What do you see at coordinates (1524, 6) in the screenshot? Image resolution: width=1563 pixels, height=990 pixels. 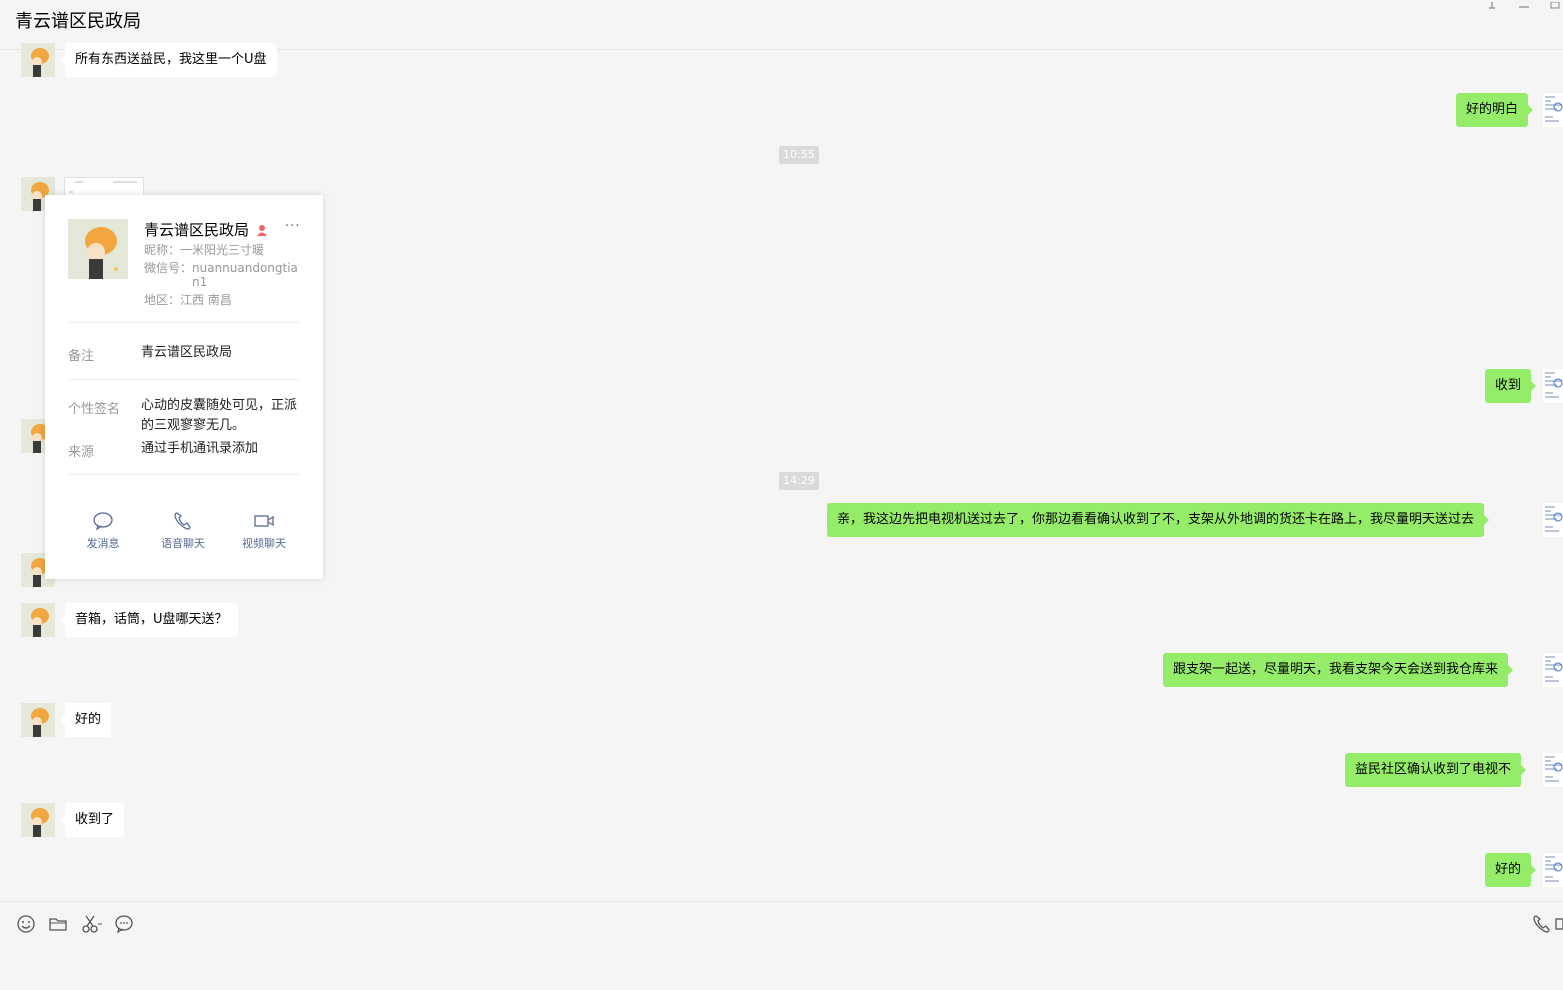 I see `minimize-icon` at bounding box center [1524, 6].